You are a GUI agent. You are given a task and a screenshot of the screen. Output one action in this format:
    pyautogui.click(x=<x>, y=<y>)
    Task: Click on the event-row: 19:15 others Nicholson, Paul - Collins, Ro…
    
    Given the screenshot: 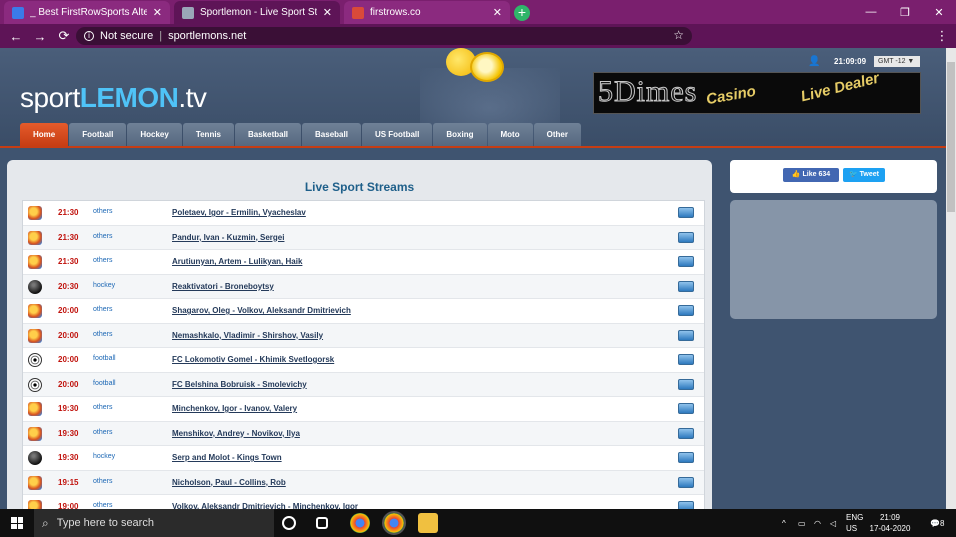 What is the action you would take?
    pyautogui.click(x=363, y=482)
    